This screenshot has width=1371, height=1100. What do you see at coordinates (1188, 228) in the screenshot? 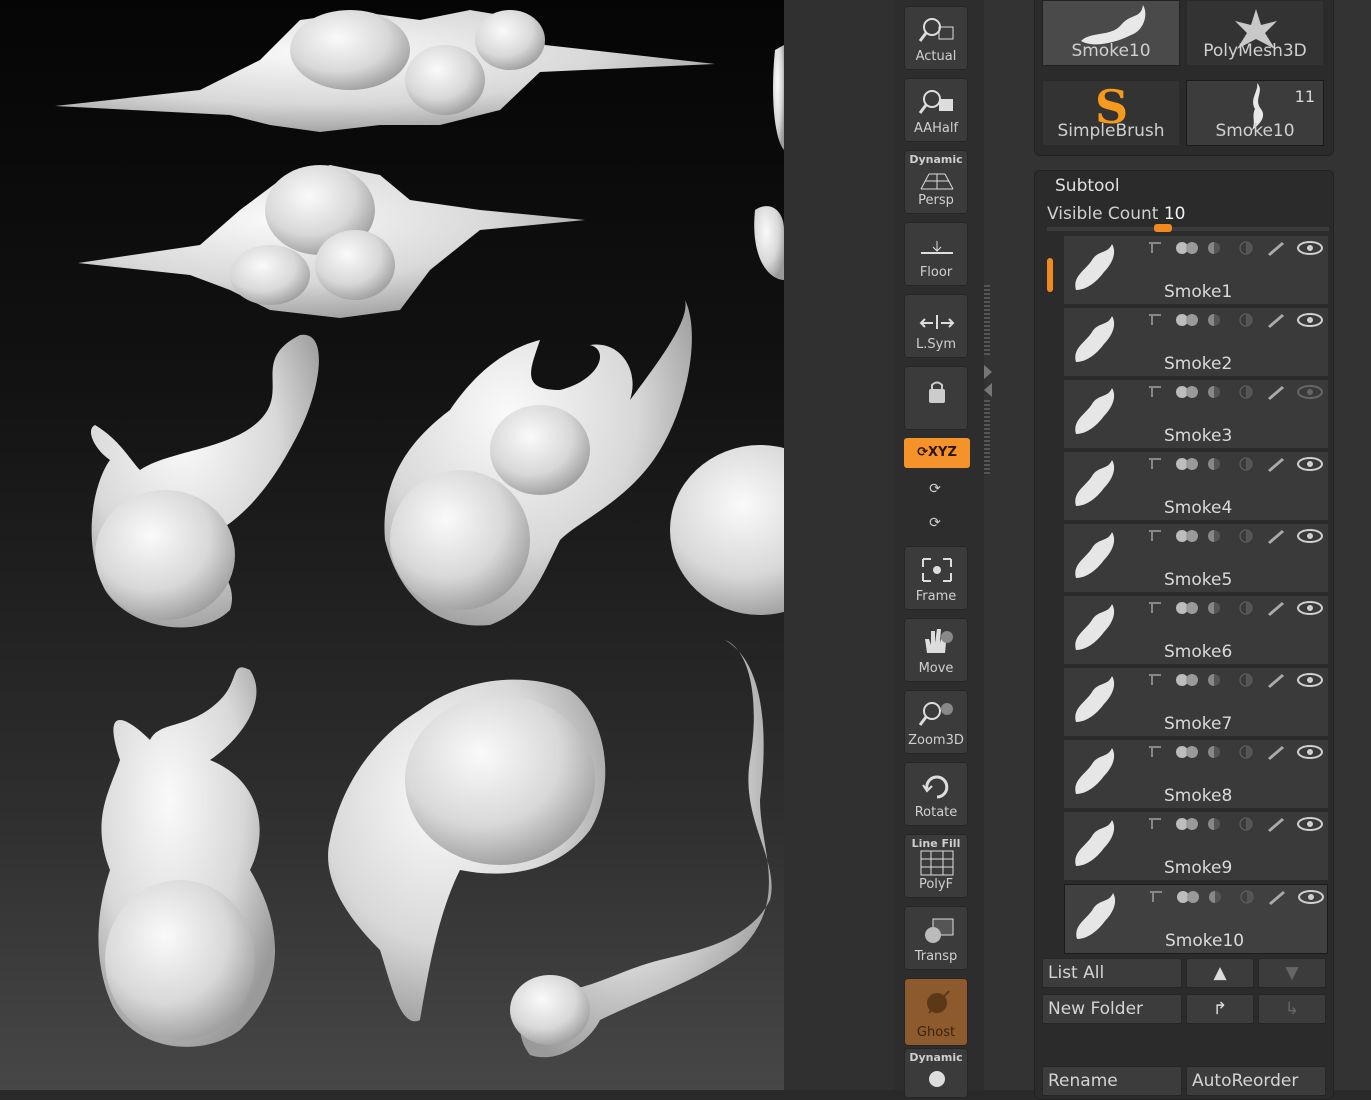
I see `visible-count-slider` at bounding box center [1188, 228].